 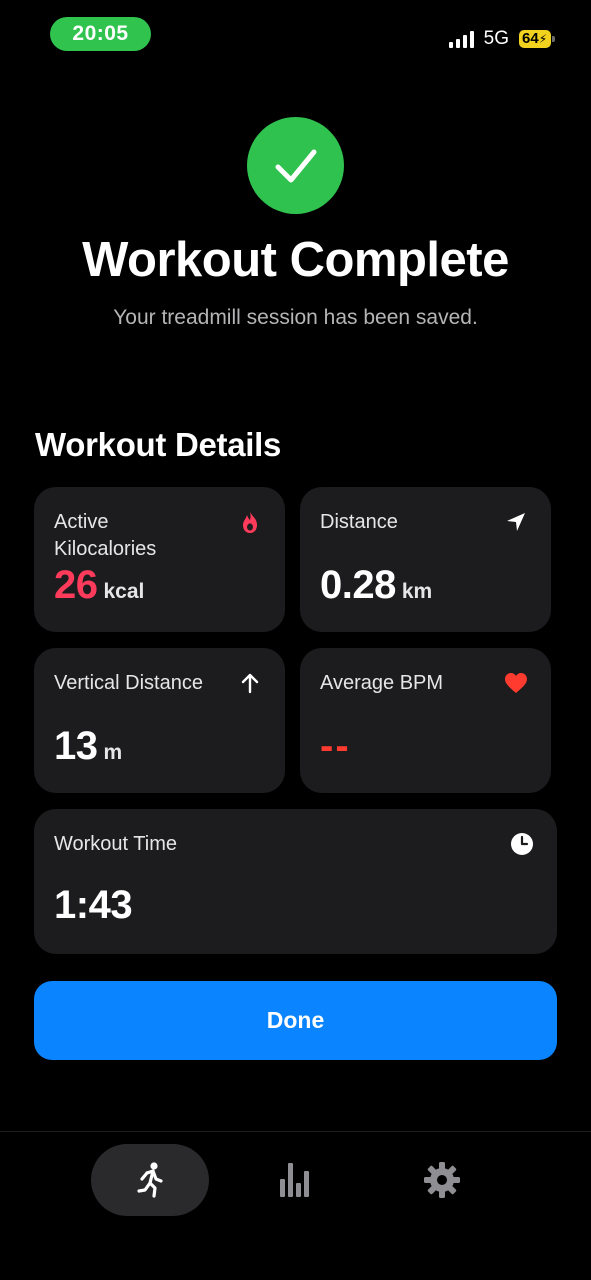 What do you see at coordinates (250, 683) in the screenshot?
I see `arrow-up-icon` at bounding box center [250, 683].